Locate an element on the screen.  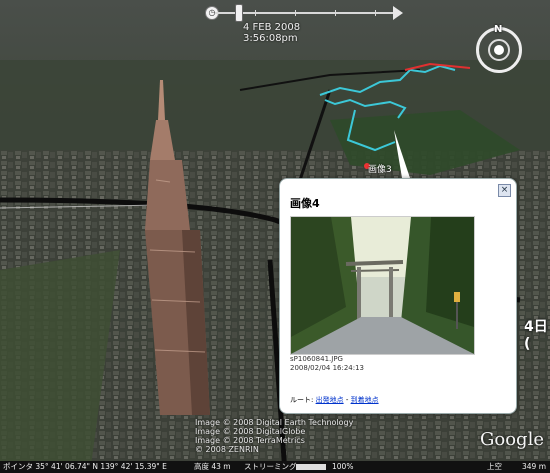
attribution-line: Image © 2008 DigitalGlobe is located at coordinates (250, 431).